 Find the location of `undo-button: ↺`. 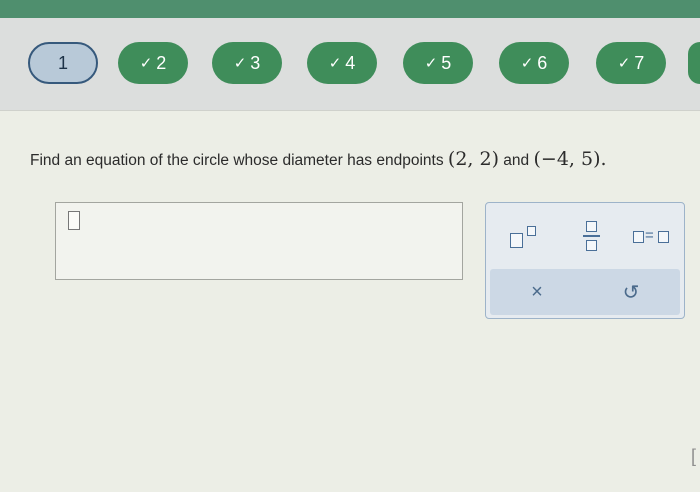

undo-button: ↺ is located at coordinates (631, 292).